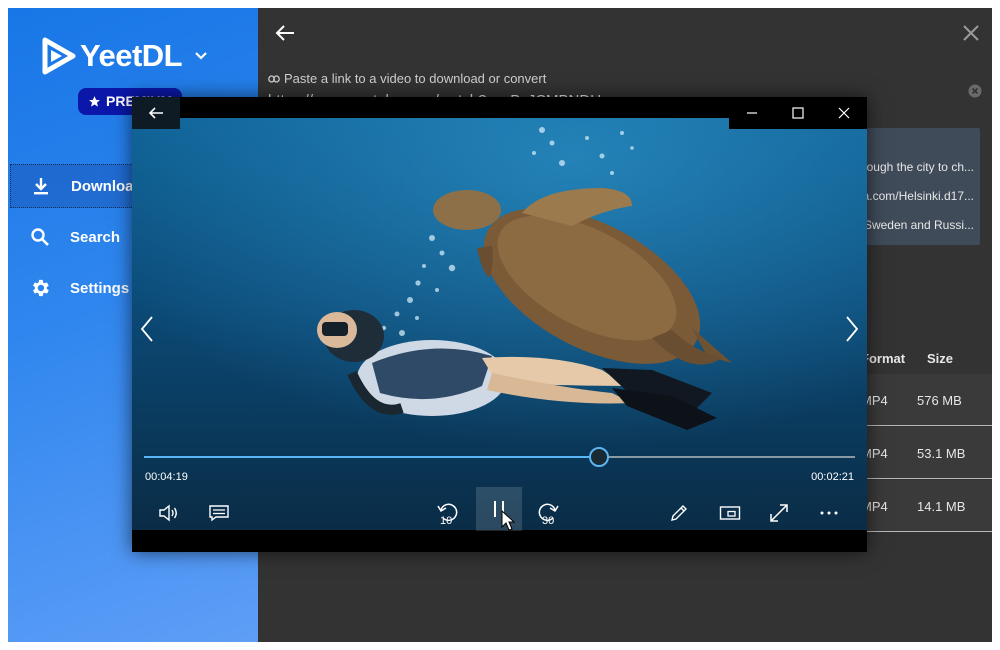 The height and width of the screenshot is (650, 1000). I want to click on more-icon, so click(829, 513).